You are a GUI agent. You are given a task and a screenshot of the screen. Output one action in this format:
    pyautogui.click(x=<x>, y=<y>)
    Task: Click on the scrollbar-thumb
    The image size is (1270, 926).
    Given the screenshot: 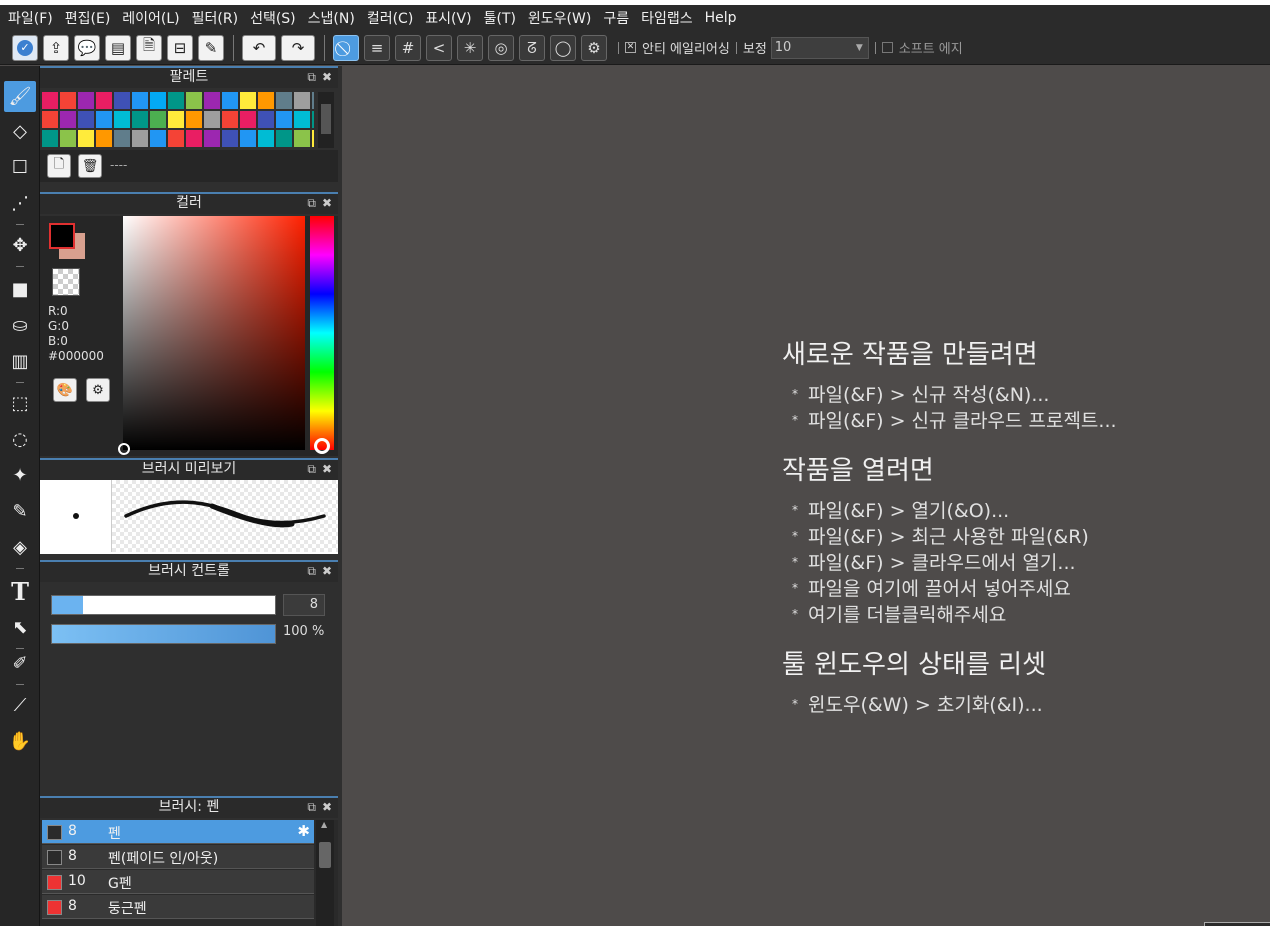 What is the action you would take?
    pyautogui.click(x=325, y=855)
    